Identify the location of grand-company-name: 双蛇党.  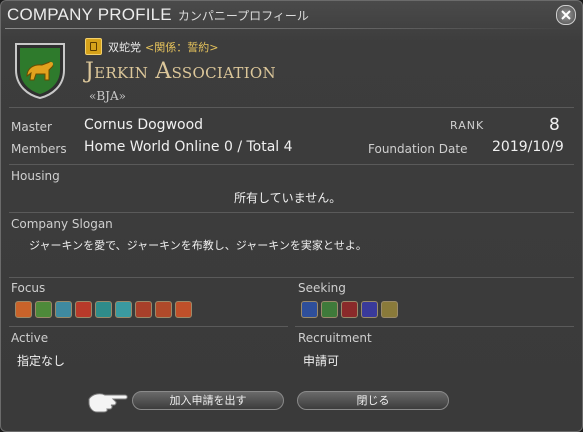
(124, 47).